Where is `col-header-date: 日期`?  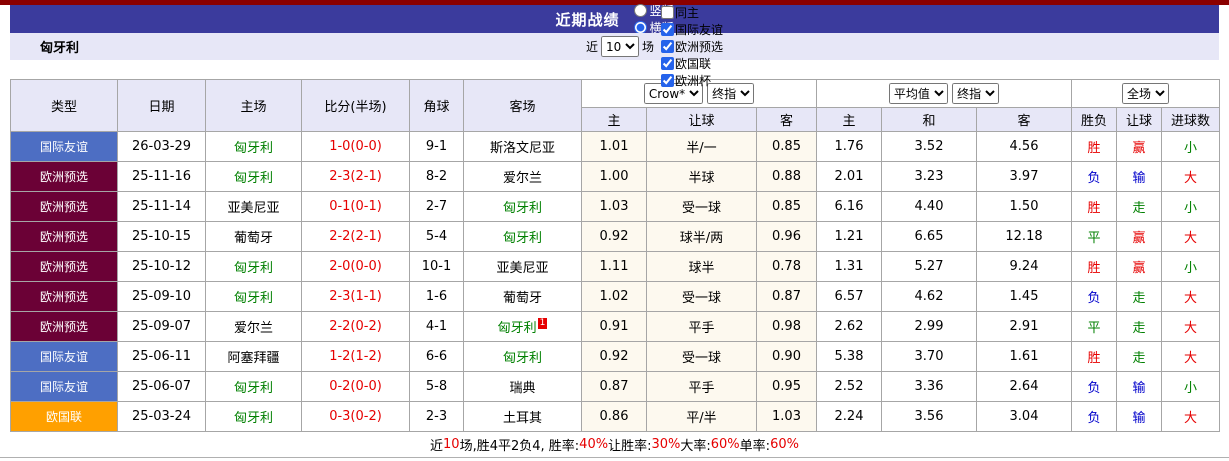
col-header-date: 日期 is located at coordinates (161, 105).